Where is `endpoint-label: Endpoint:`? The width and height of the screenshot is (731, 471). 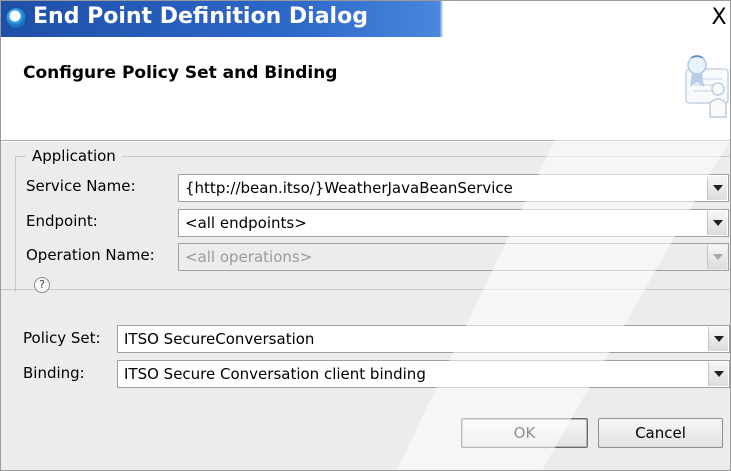 endpoint-label: Endpoint: is located at coordinates (62, 221).